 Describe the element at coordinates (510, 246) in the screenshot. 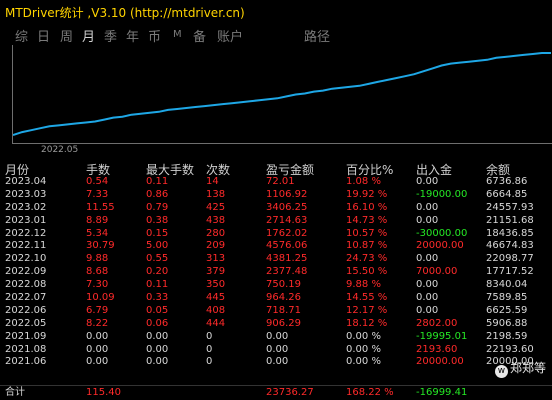

I see `row-balance: 46674.83` at that location.